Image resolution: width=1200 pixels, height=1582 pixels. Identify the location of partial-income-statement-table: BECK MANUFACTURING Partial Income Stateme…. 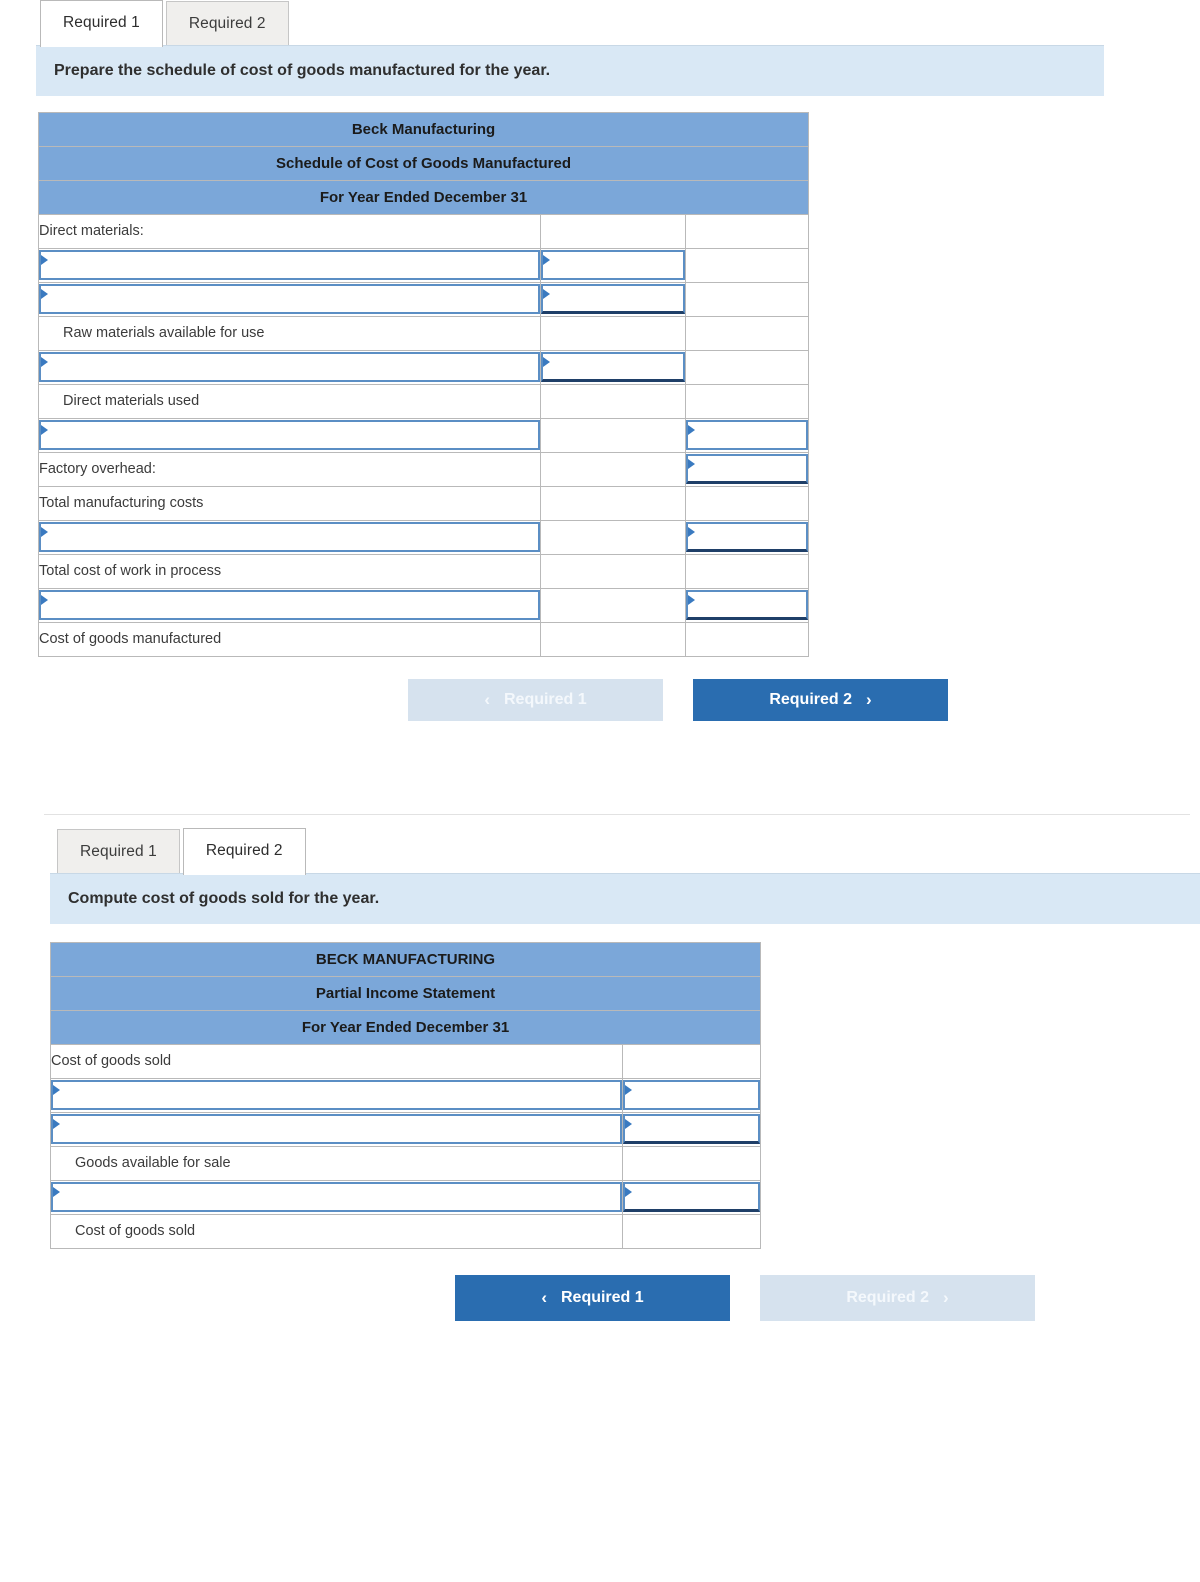
(405, 1095).